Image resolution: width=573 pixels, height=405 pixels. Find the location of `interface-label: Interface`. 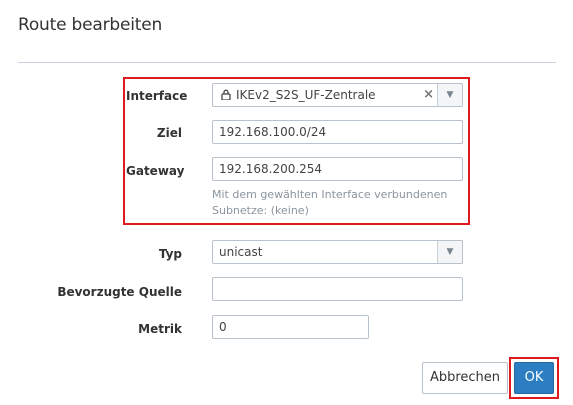

interface-label: Interface is located at coordinates (157, 96).